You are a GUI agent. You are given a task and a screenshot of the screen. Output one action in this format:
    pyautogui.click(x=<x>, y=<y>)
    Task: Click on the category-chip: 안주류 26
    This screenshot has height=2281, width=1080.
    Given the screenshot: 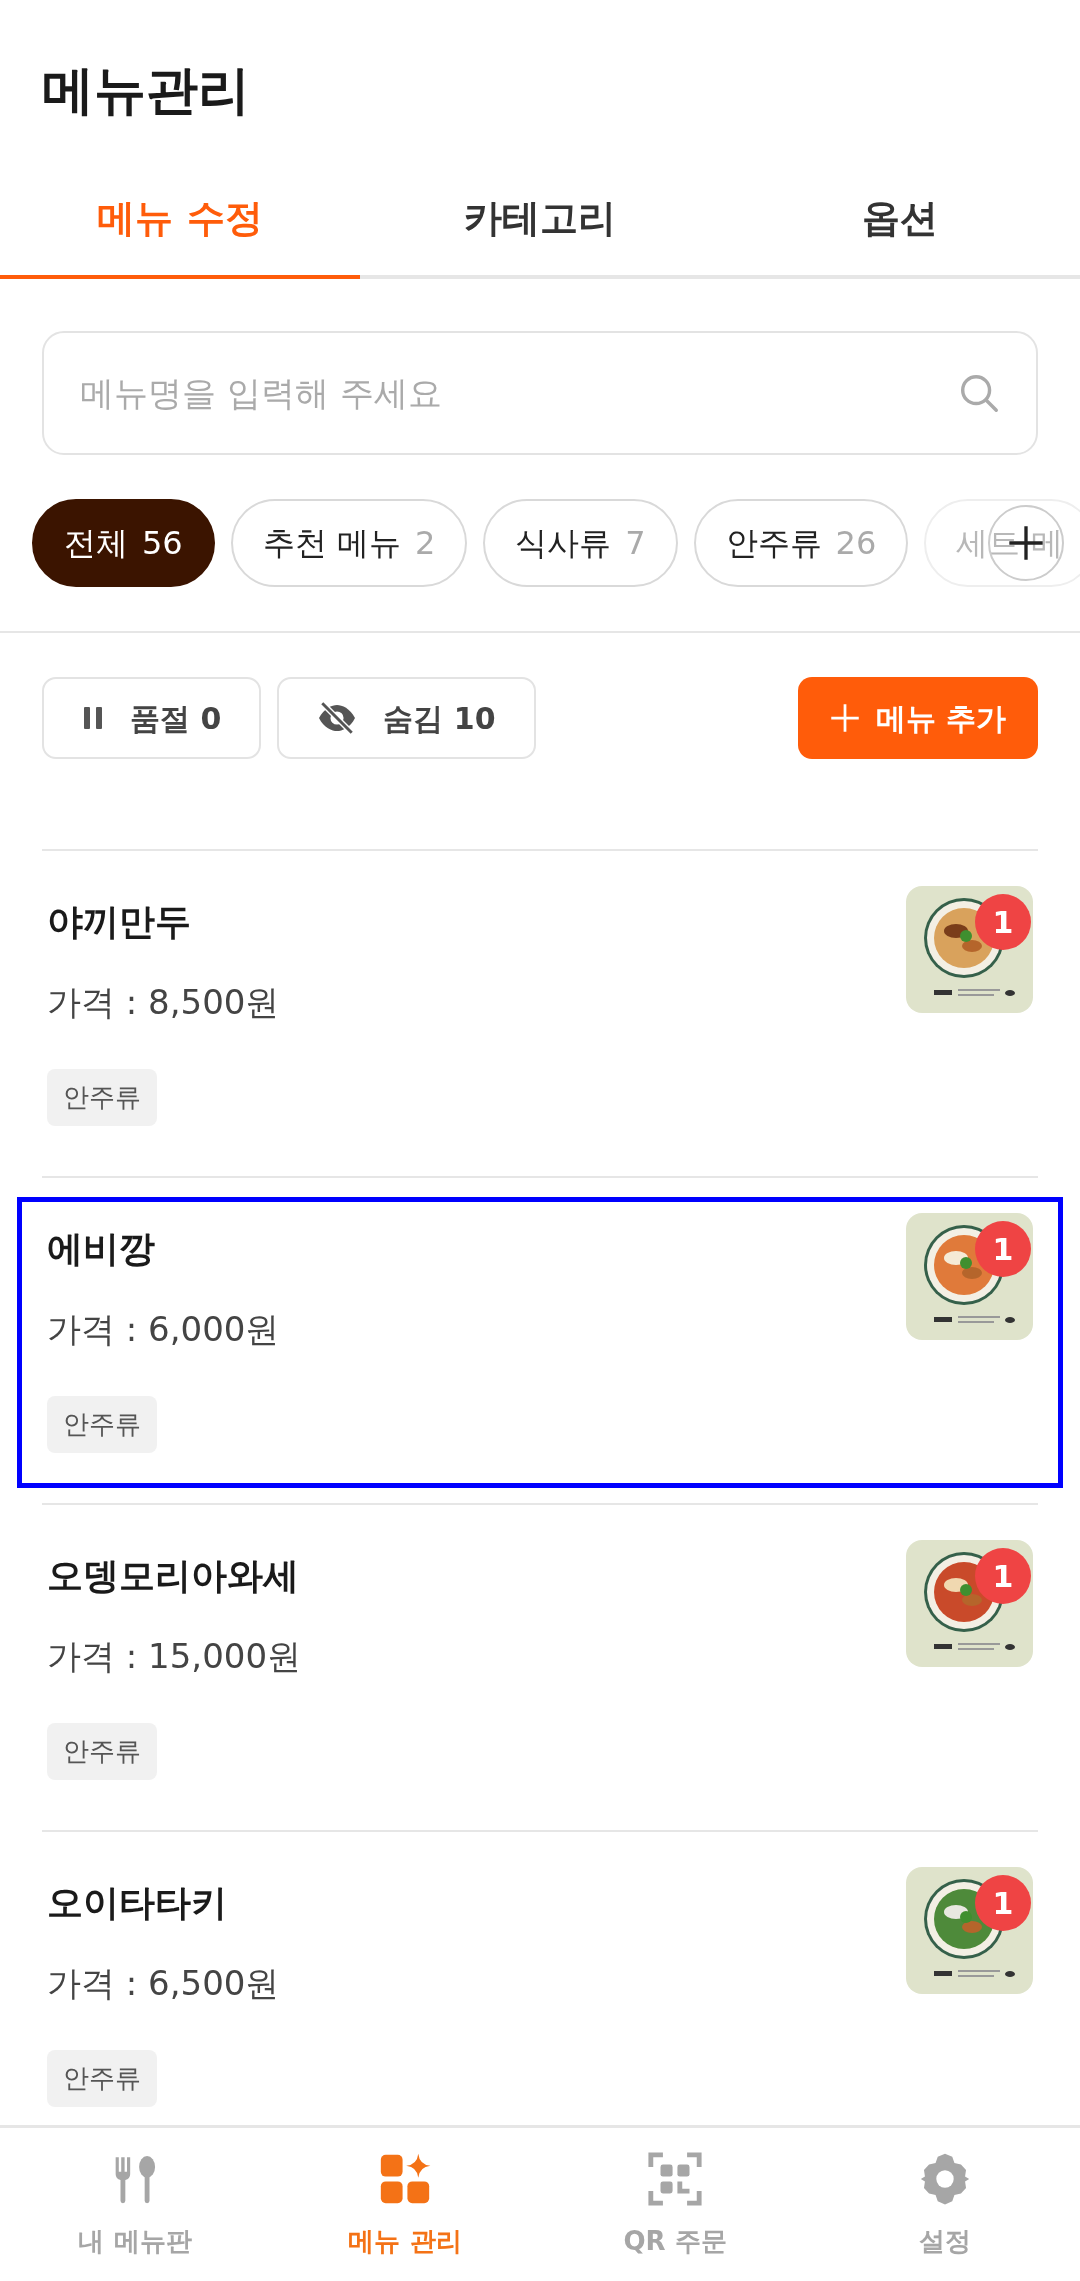 What is the action you would take?
    pyautogui.click(x=801, y=543)
    